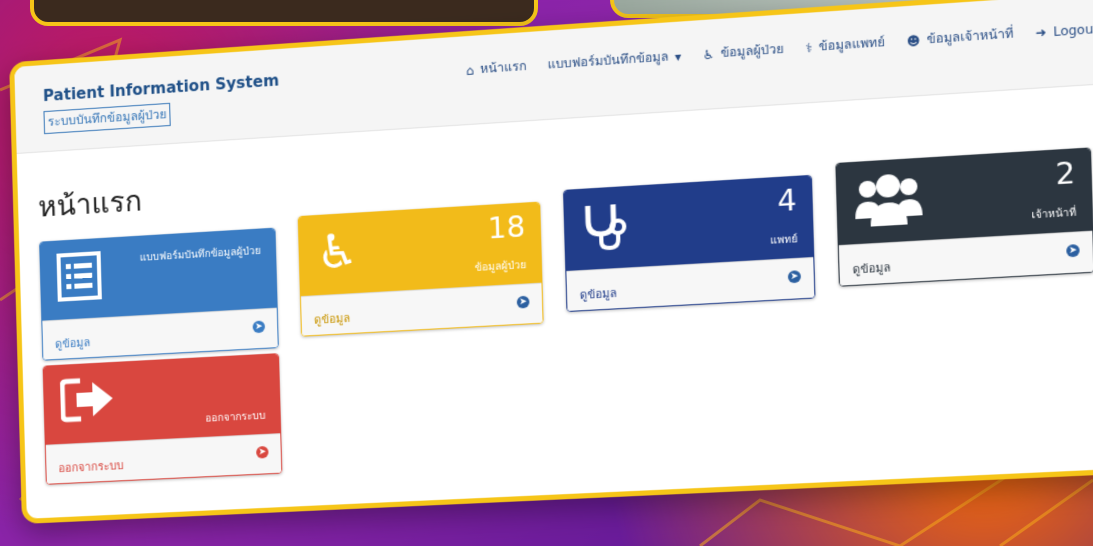 The image size is (1093, 546). Describe the element at coordinates (91, 466) in the screenshot. I see `logout-card-link: ออกจากระบบ` at that location.